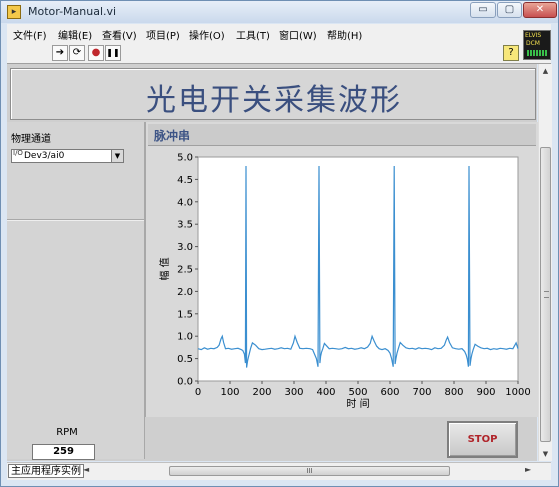  What do you see at coordinates (279, 47) in the screenshot?
I see `toolbar: ➔ ⟳ ● ❚❚ ? ELVIS DCM` at bounding box center [279, 47].